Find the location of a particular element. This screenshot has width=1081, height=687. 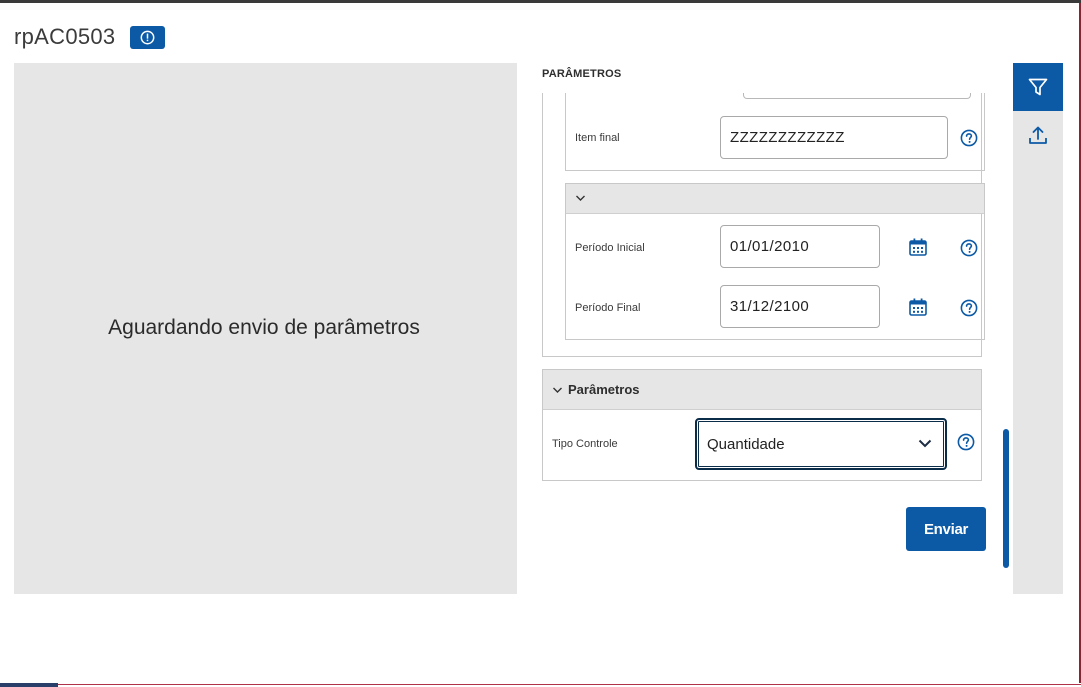

upload-button is located at coordinates (1038, 135).